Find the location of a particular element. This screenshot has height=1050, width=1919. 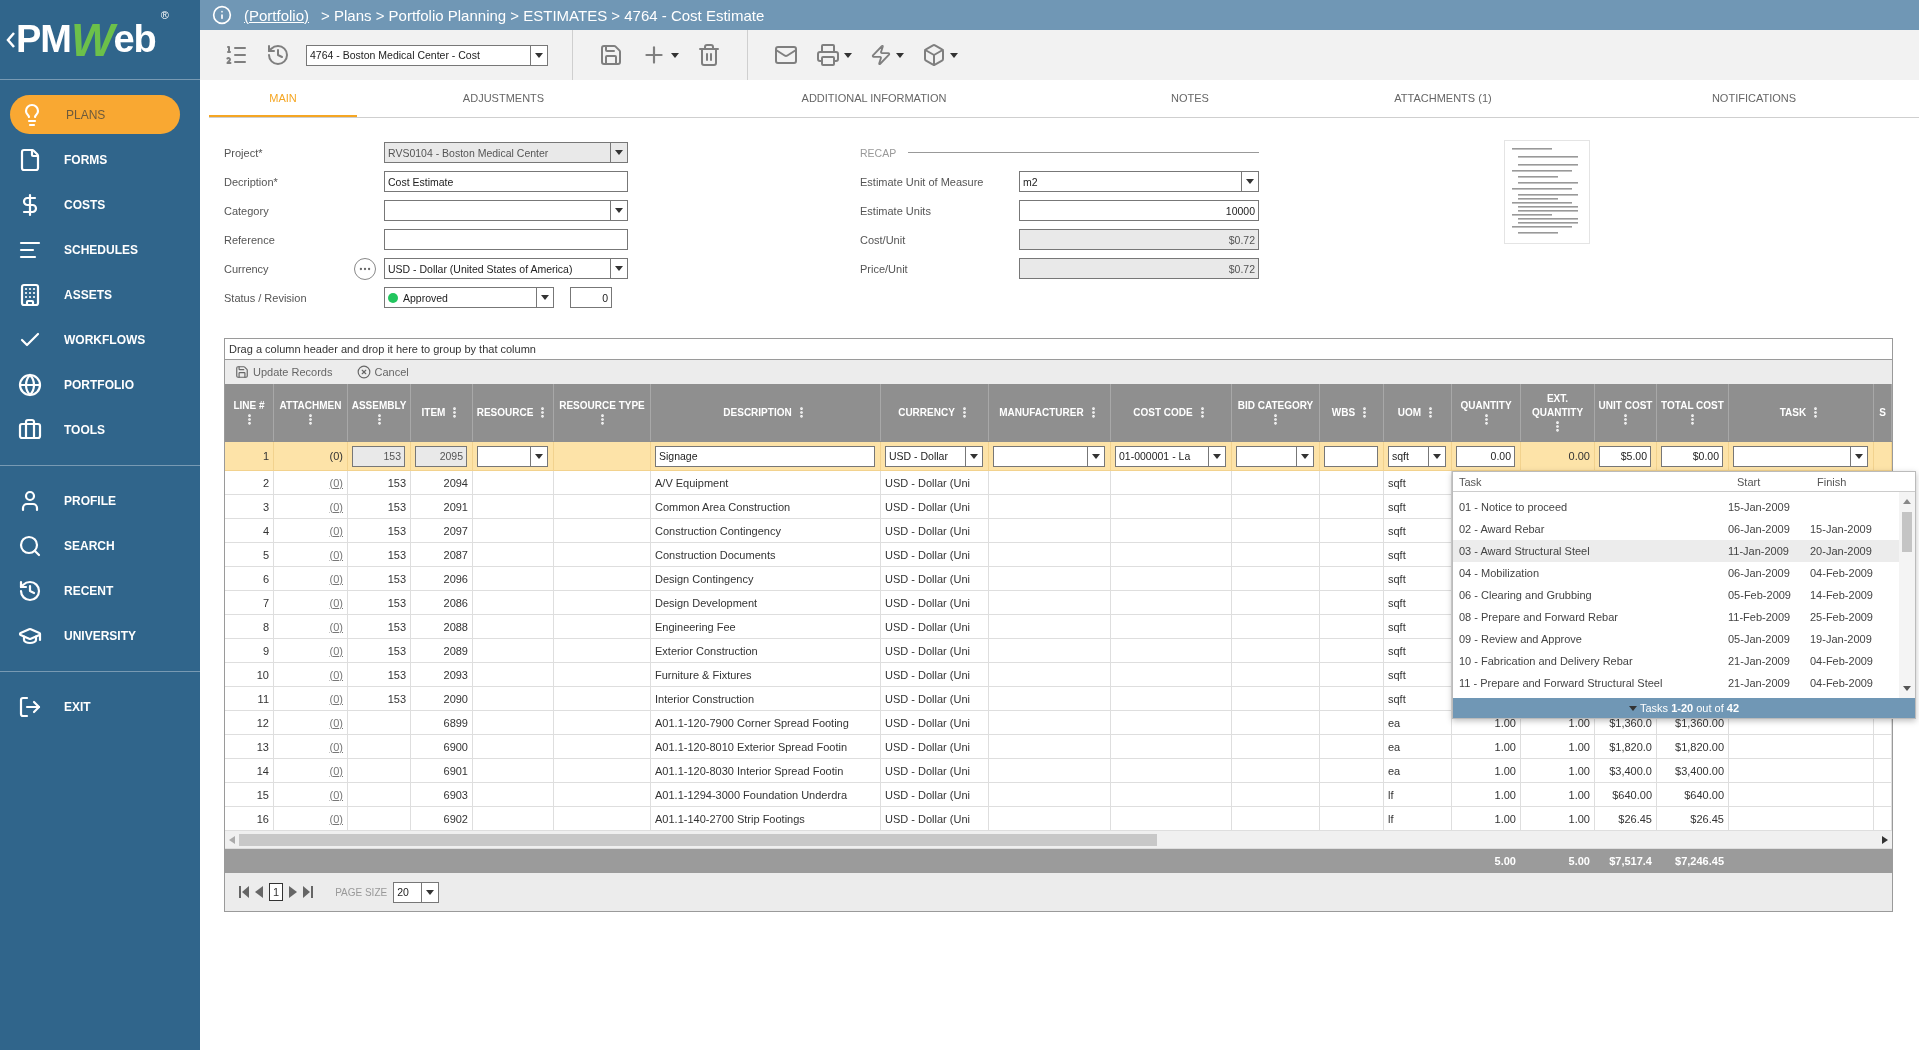

cell-input: Signage is located at coordinates (765, 456).